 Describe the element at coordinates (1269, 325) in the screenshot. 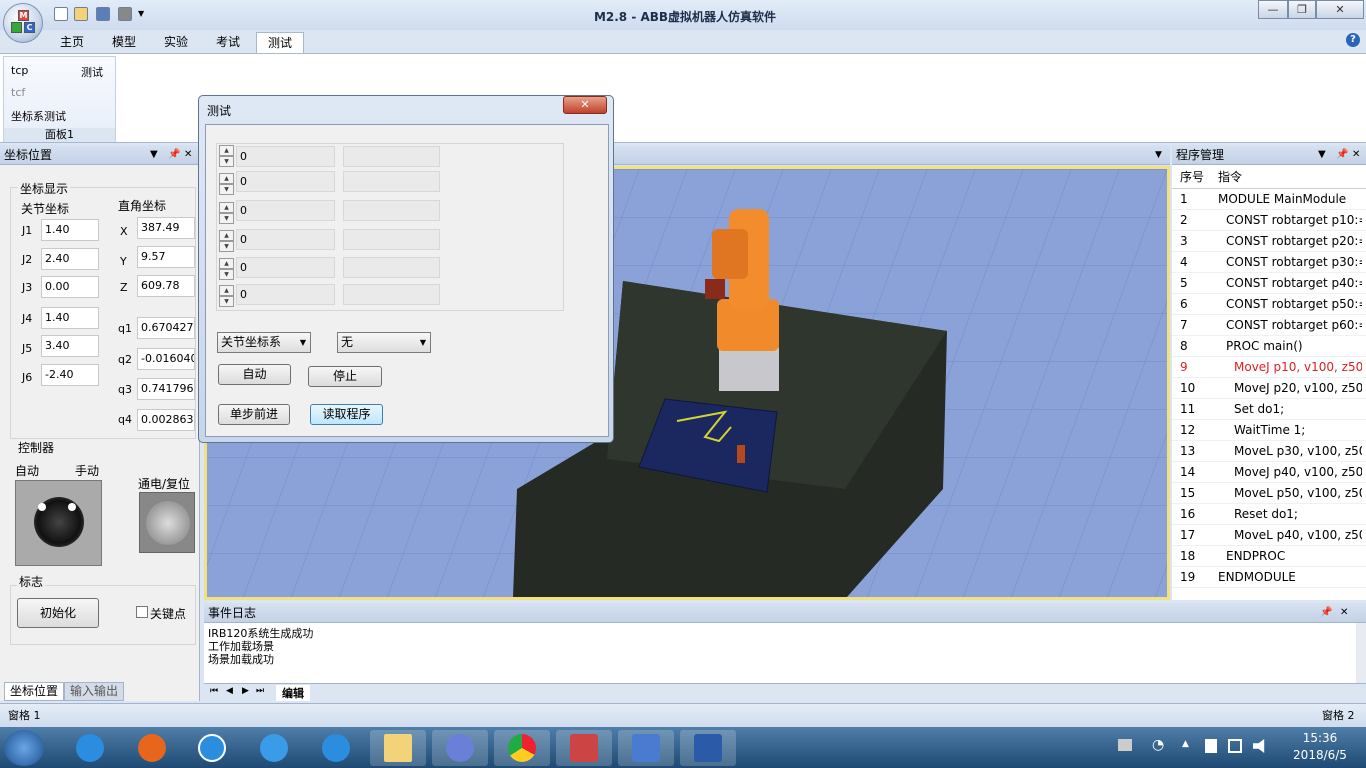

I see `program-row: 7 CONST robtarget p60:=[[3` at that location.